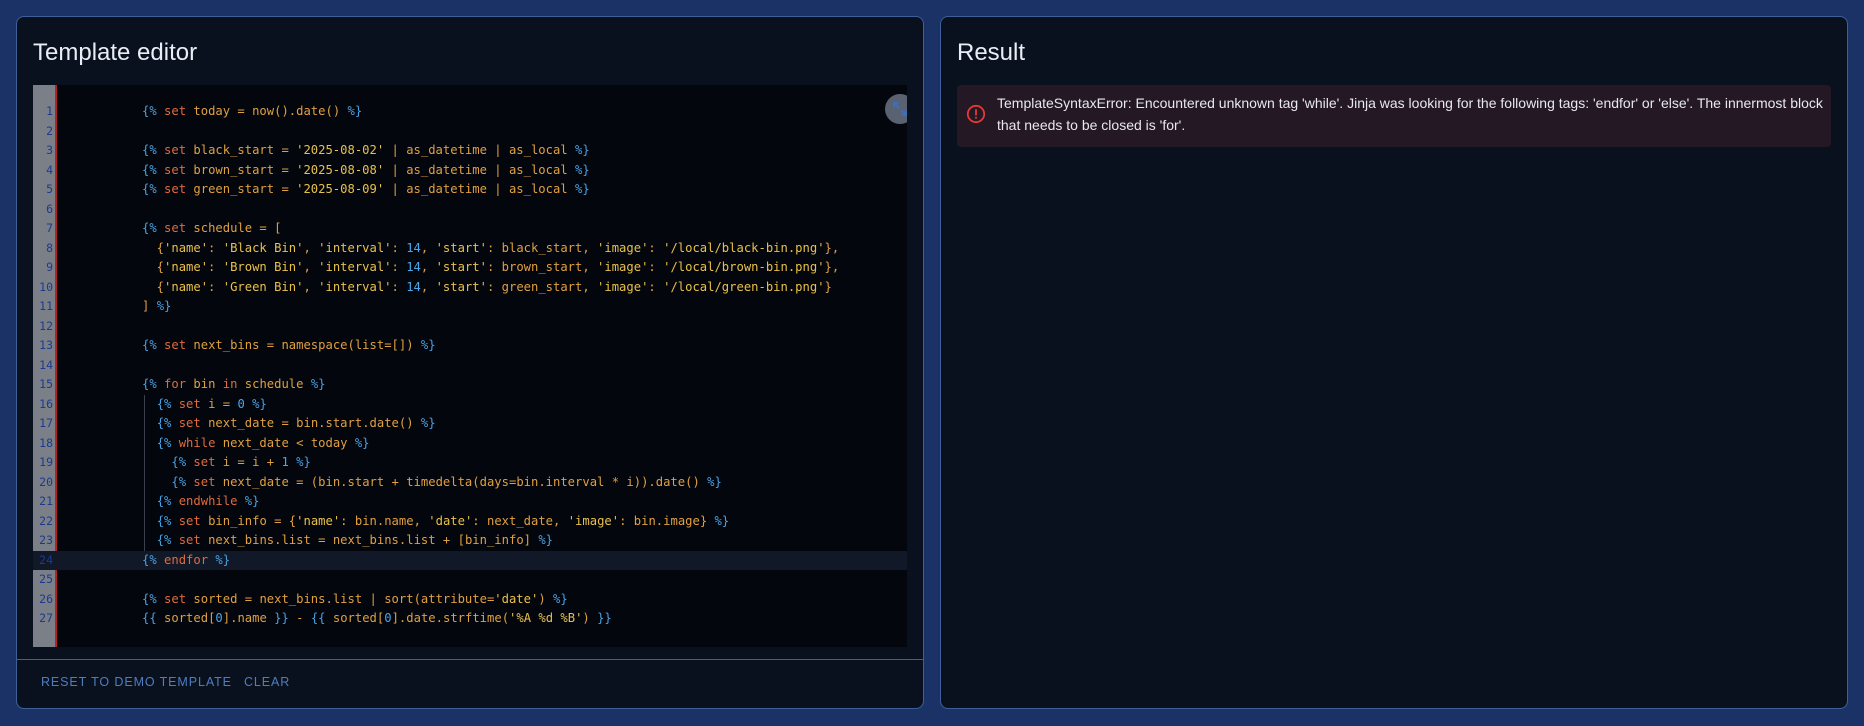  I want to click on line-number: 8, so click(49, 247).